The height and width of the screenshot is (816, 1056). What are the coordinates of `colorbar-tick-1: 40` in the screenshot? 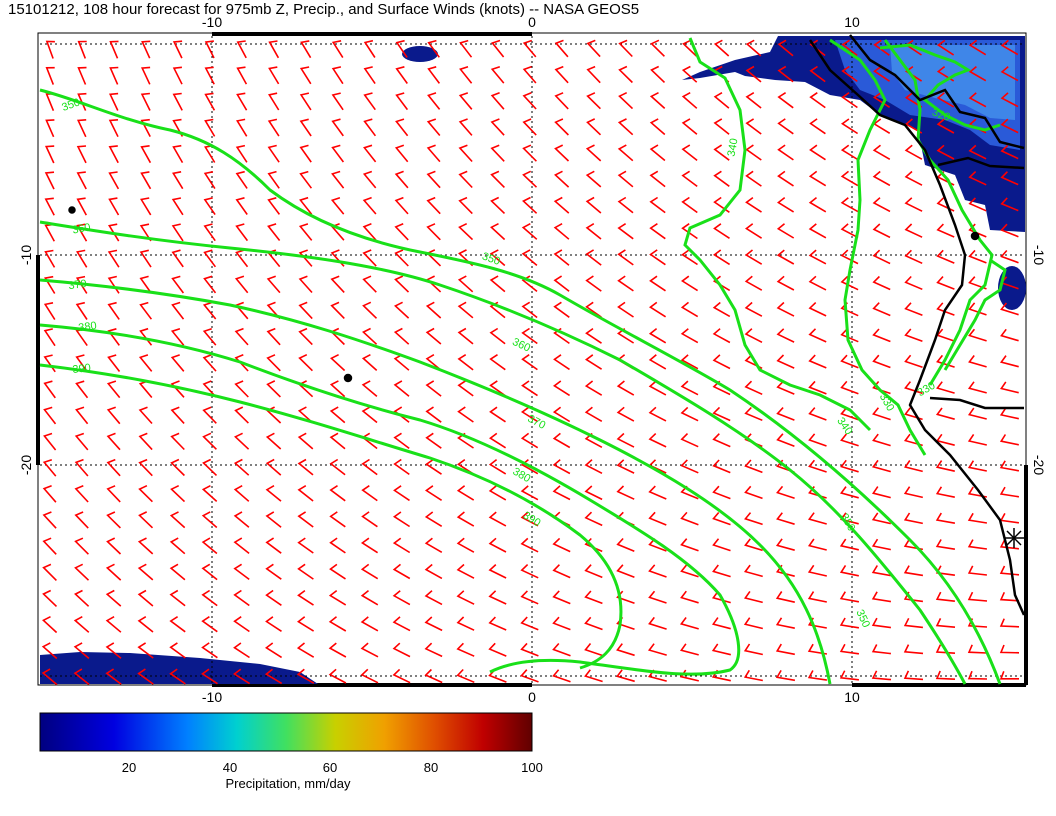 It's located at (230, 767).